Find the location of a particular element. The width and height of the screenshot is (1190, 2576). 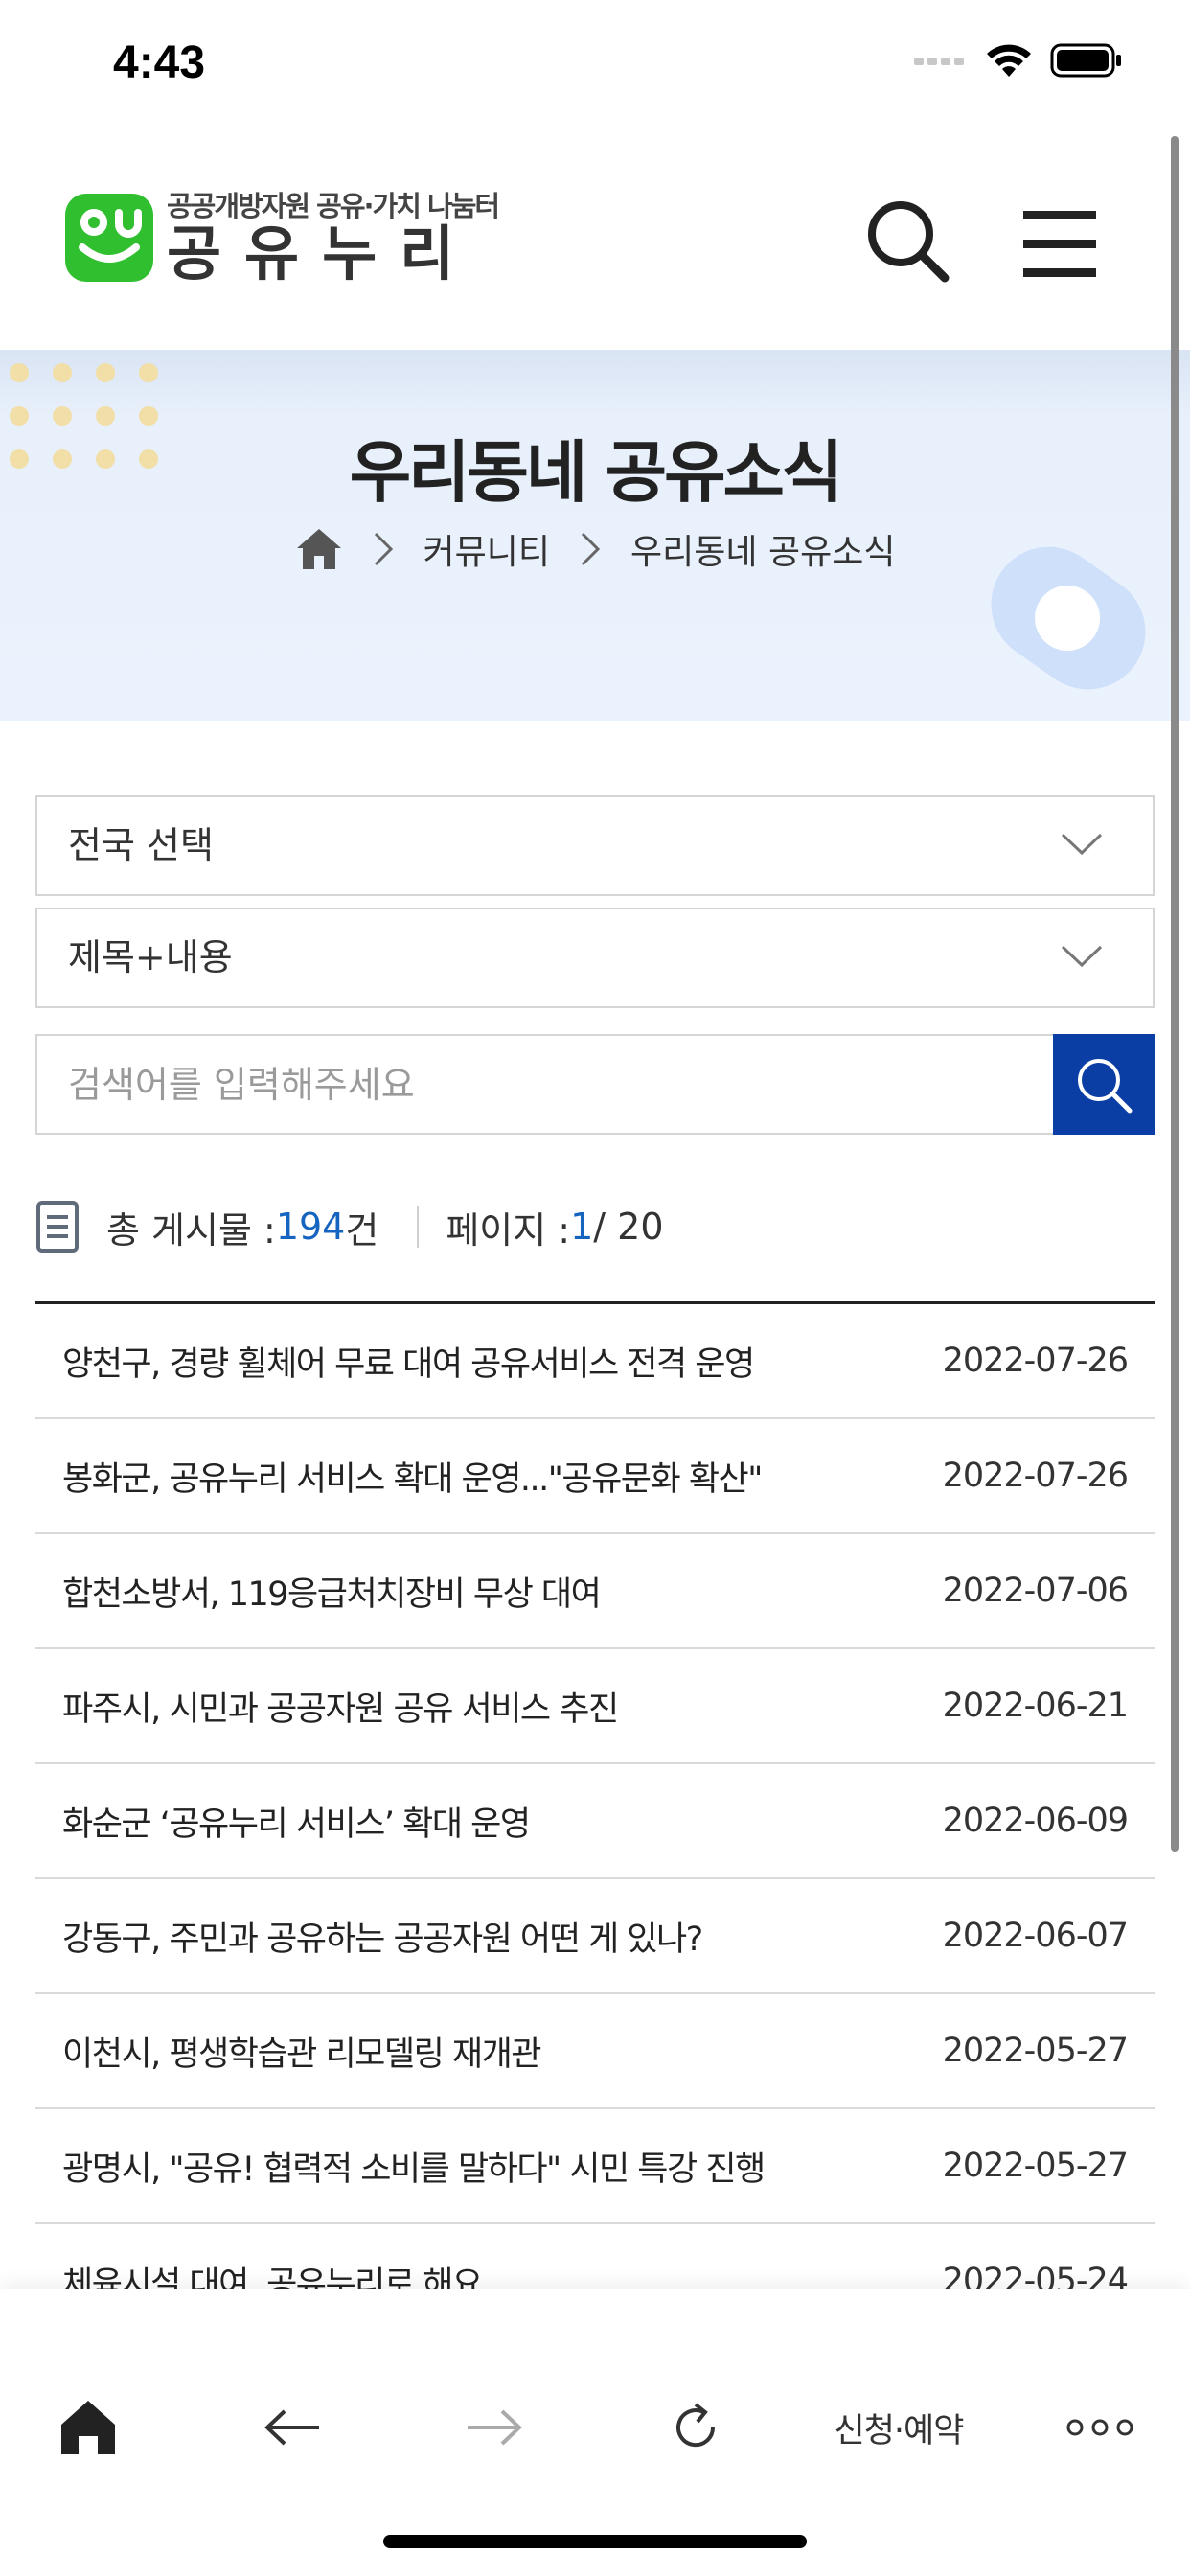

post-title: 합천소방서, 119응급처치장비 무상 대여 is located at coordinates (332, 1591).